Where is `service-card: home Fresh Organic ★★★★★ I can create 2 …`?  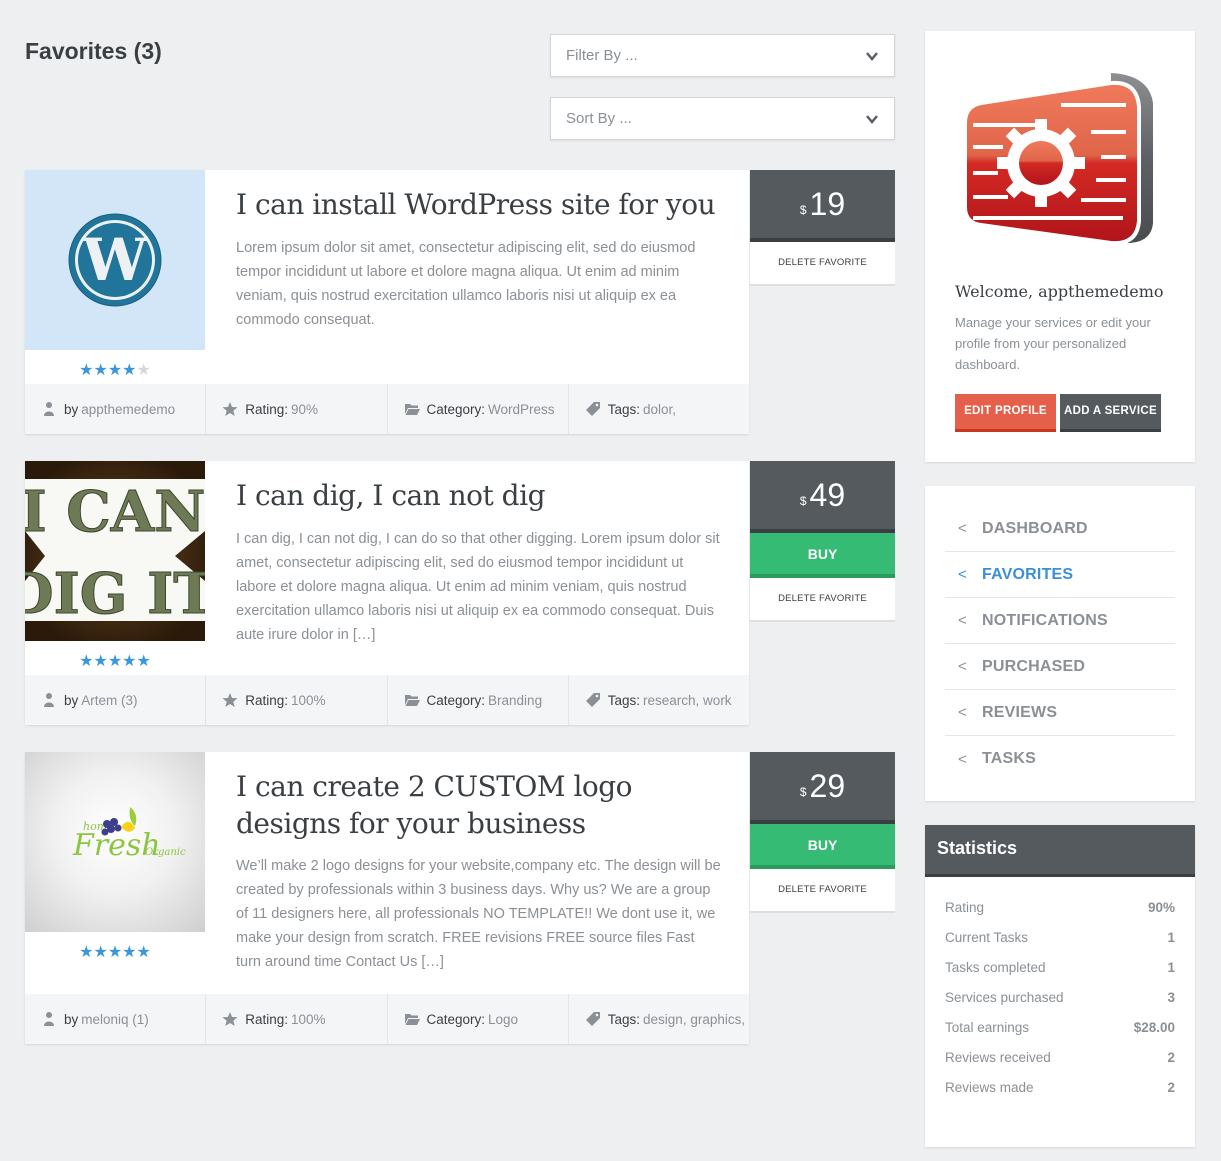 service-card: home Fresh Organic ★★★★★ I can create 2 … is located at coordinates (387, 898).